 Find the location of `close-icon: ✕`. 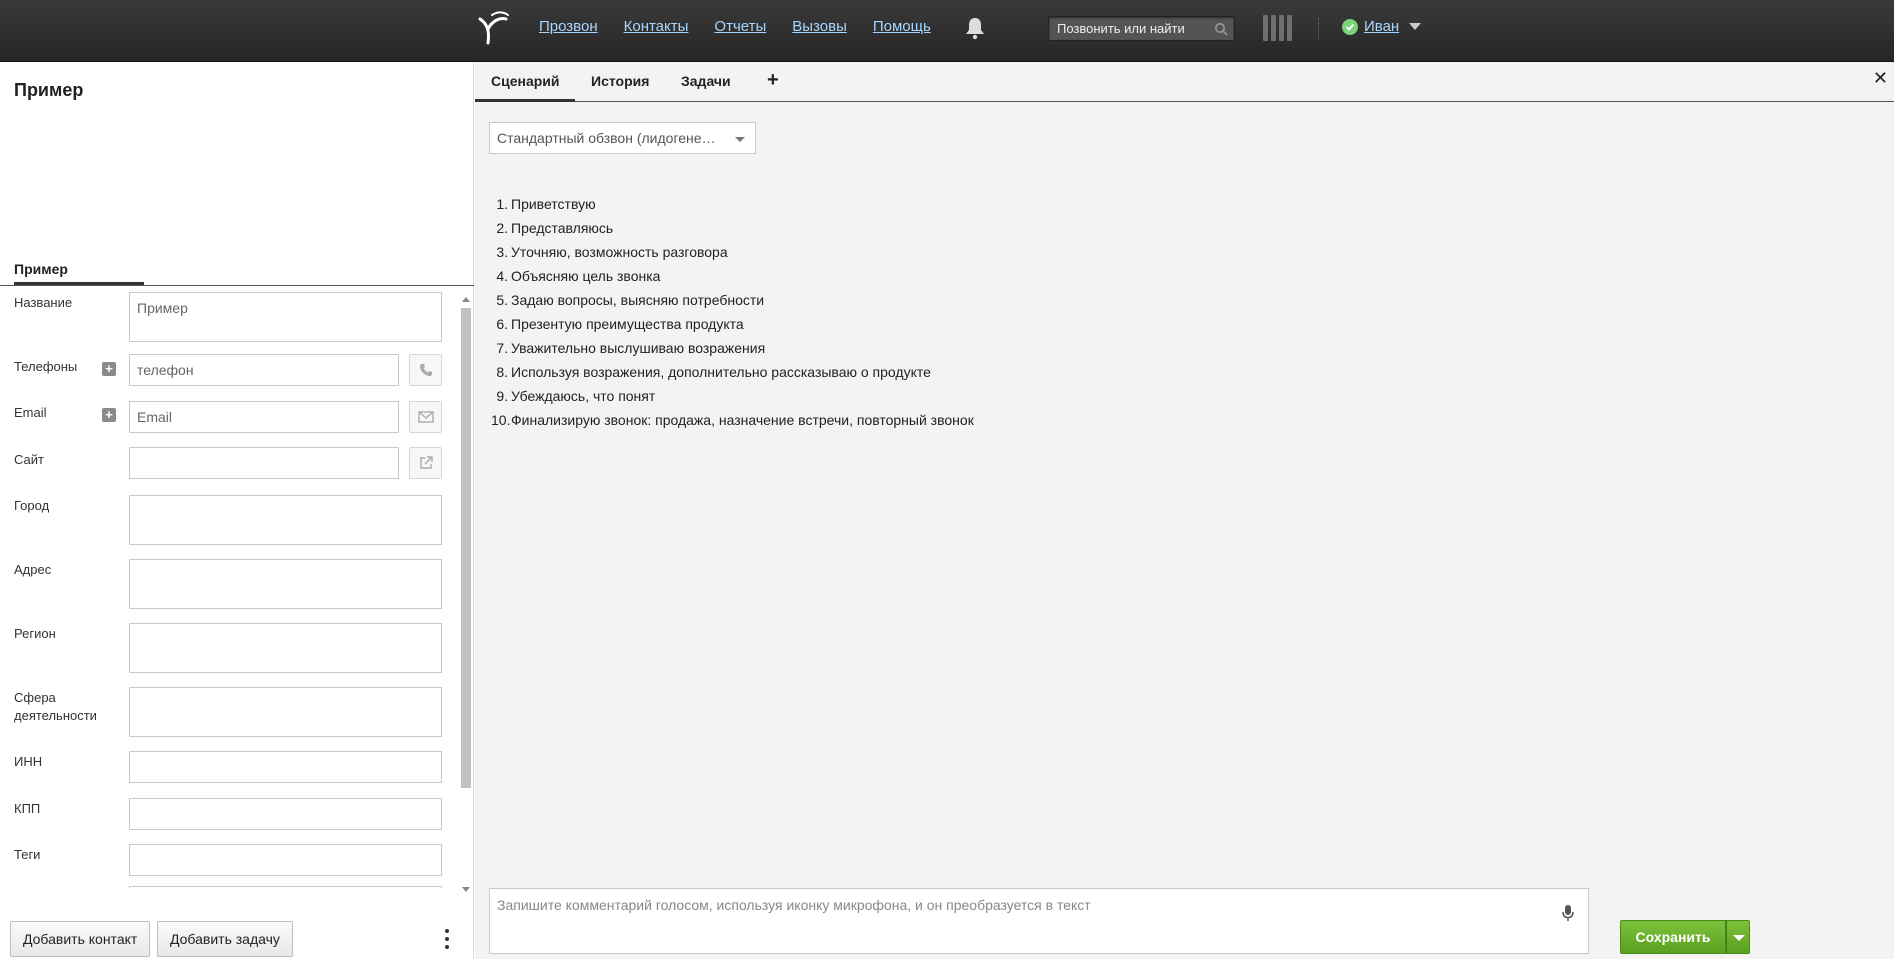

close-icon: ✕ is located at coordinates (1880, 78).